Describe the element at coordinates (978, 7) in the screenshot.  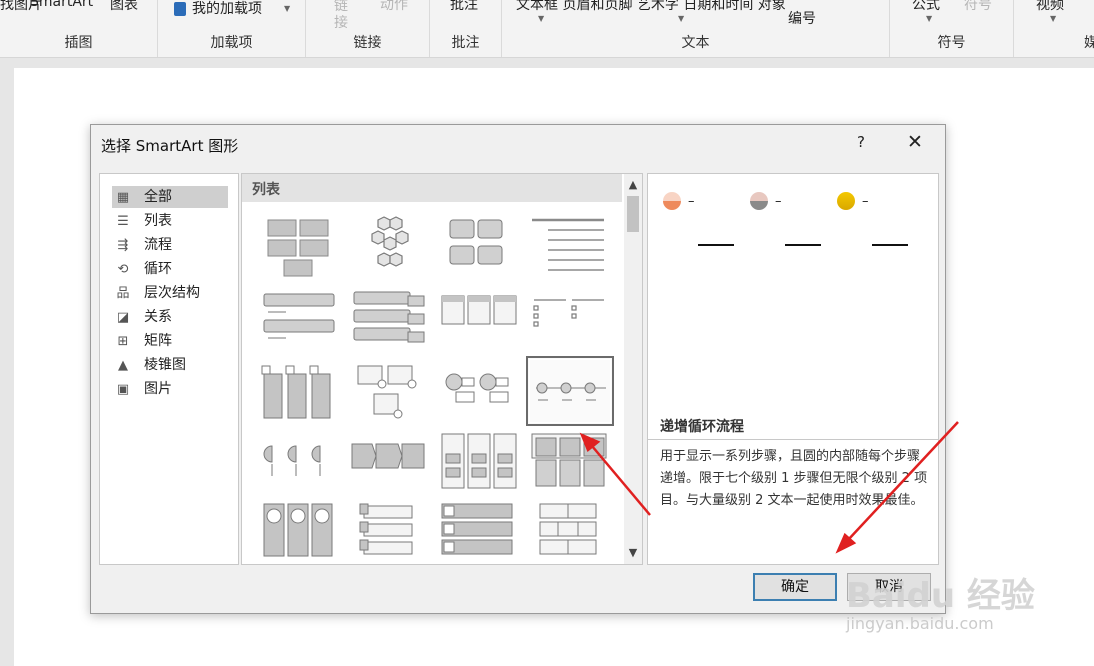
I see `symbol-button: 符号` at that location.